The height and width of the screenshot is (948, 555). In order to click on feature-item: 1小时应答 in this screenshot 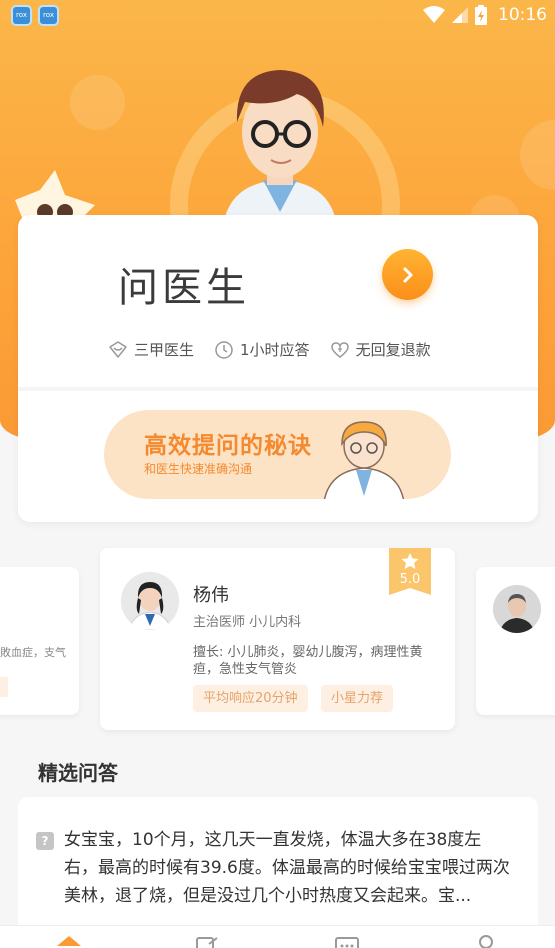, I will do `click(262, 349)`.